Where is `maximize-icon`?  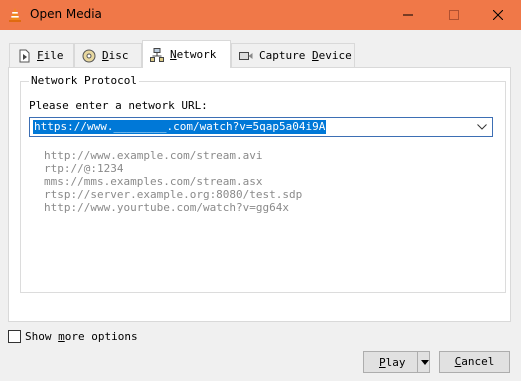 maximize-icon is located at coordinates (454, 15).